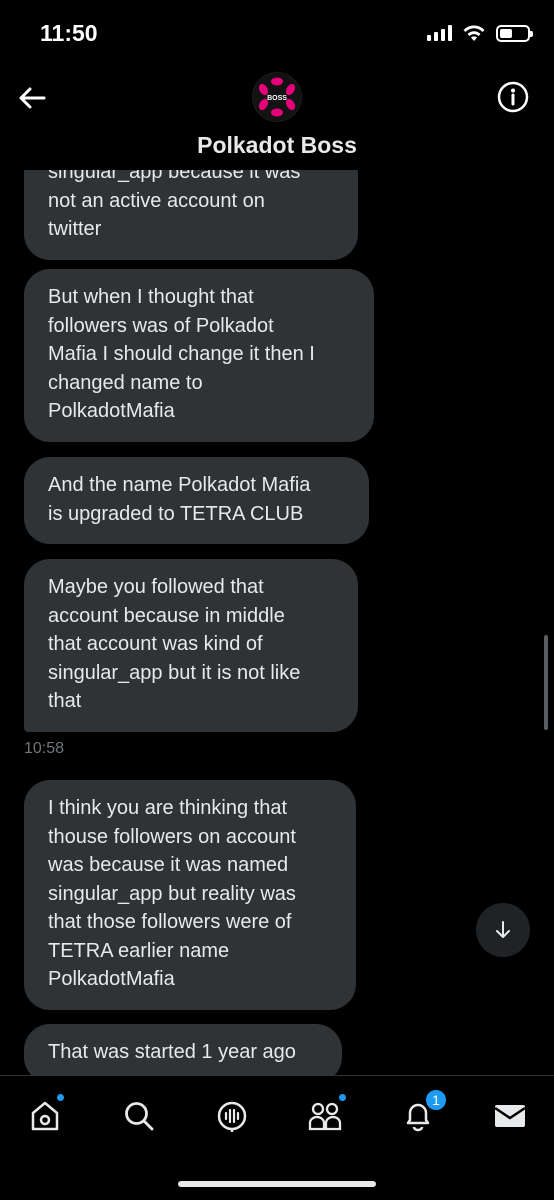  Describe the element at coordinates (168, 865) in the screenshot. I see `message-line: was because it was named` at that location.